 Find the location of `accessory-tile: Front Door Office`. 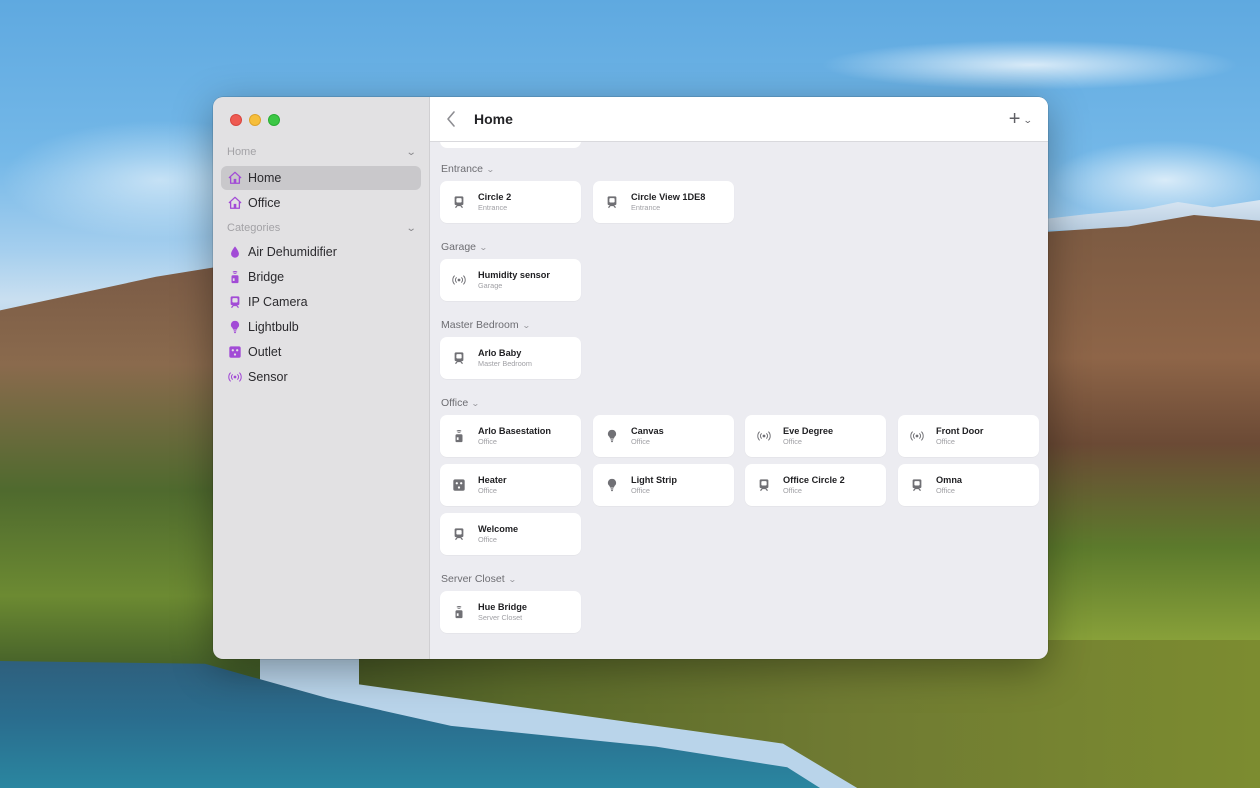

accessory-tile: Front Door Office is located at coordinates (968, 436).